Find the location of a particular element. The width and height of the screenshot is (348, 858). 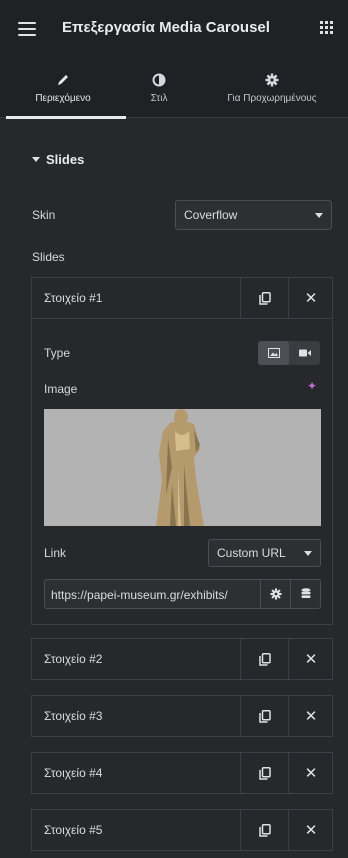

item-title: Στοιχείο #1 is located at coordinates (73, 298).